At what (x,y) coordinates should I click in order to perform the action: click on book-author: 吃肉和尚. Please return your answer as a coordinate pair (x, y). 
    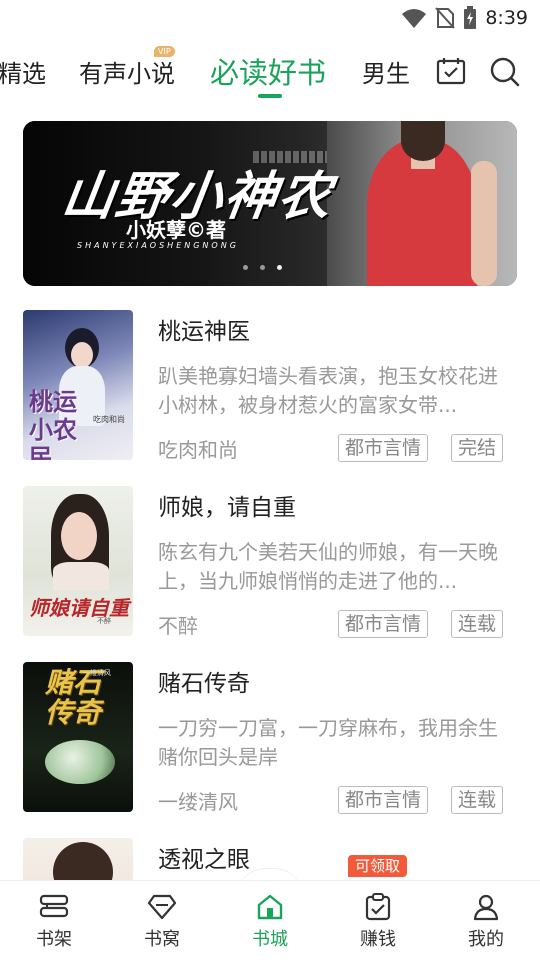
    Looking at the image, I should click on (198, 450).